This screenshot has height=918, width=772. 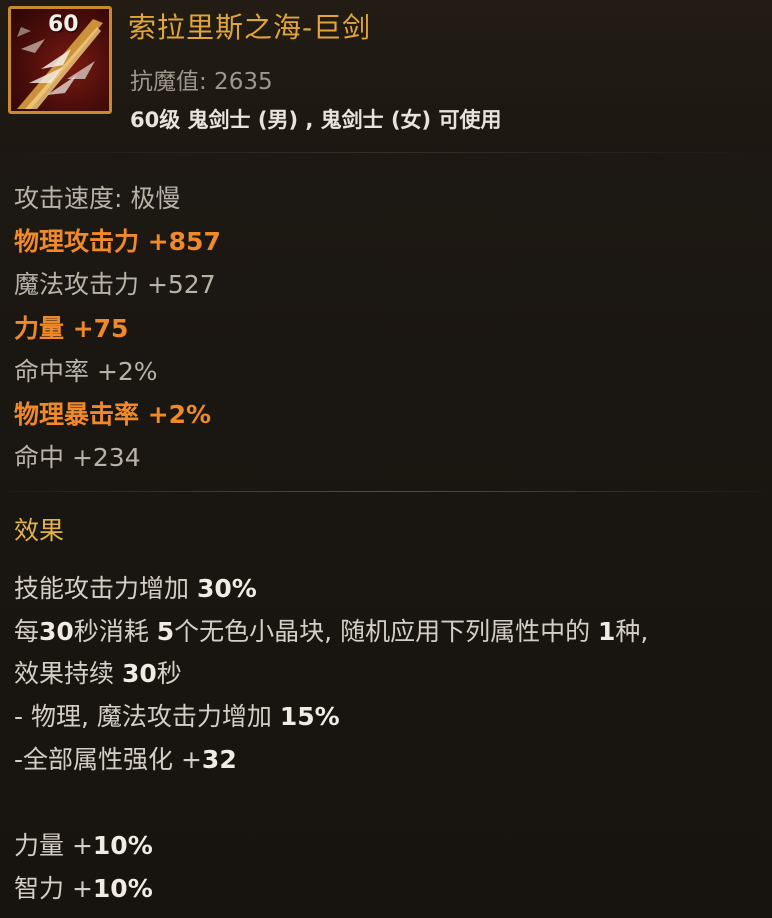 What do you see at coordinates (115, 284) in the screenshot?
I see `stat-line: 魔法攻击力 +527` at bounding box center [115, 284].